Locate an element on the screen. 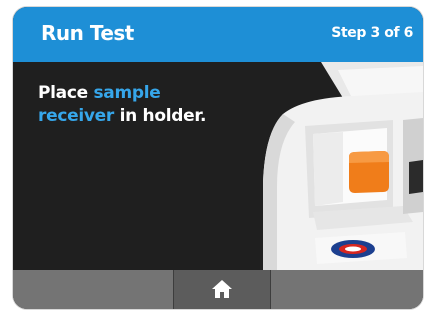 The height and width of the screenshot is (318, 437). home-button is located at coordinates (222, 289).